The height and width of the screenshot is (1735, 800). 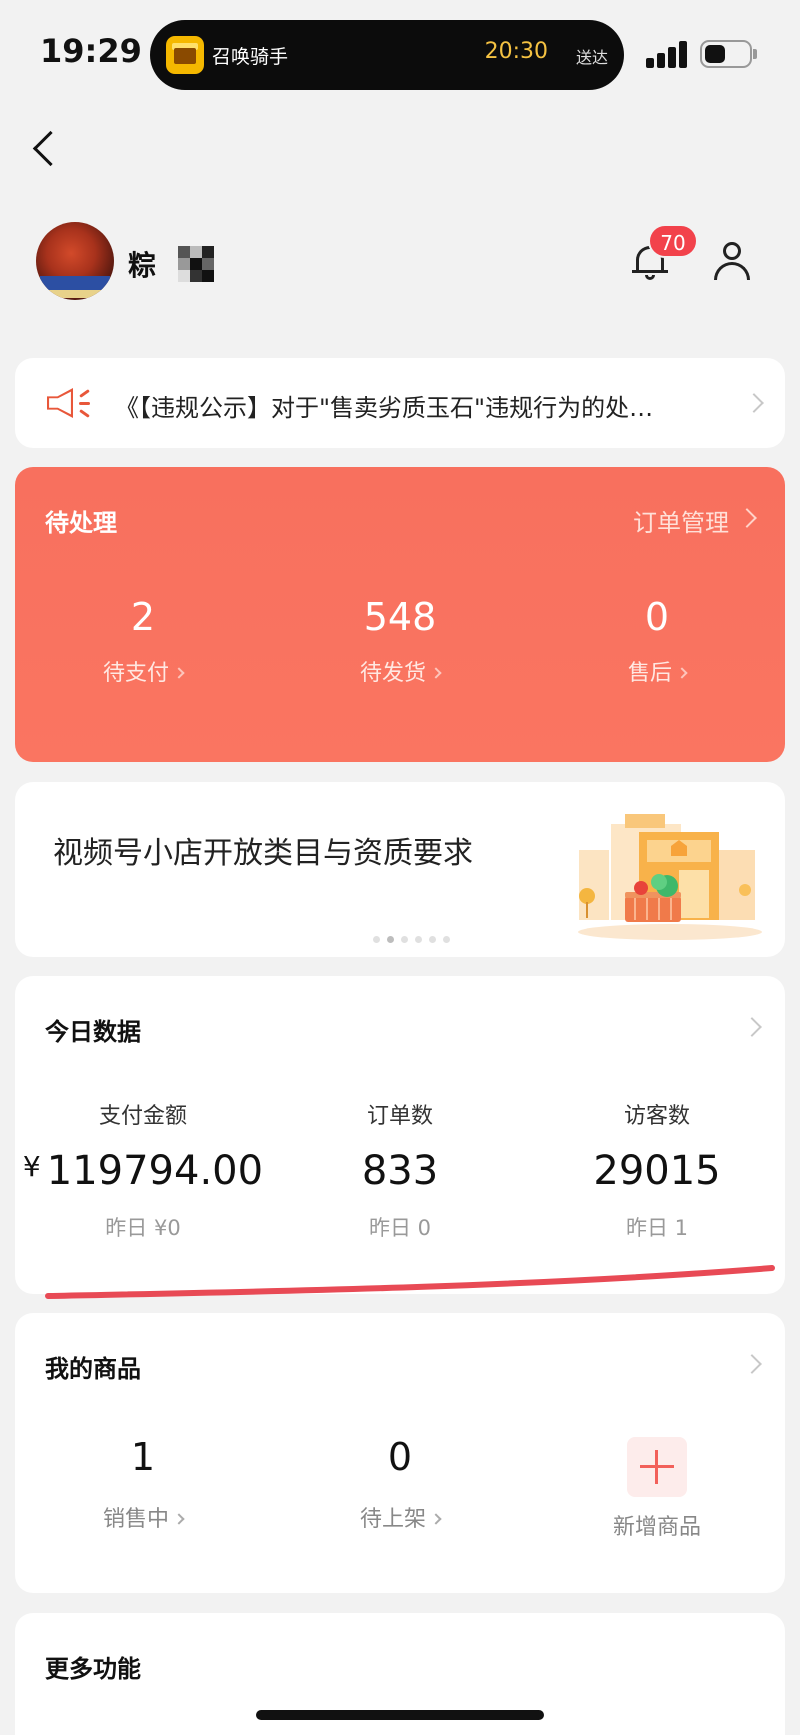 I want to click on metric-yesterday: 昨日 0, so click(x=400, y=1228).